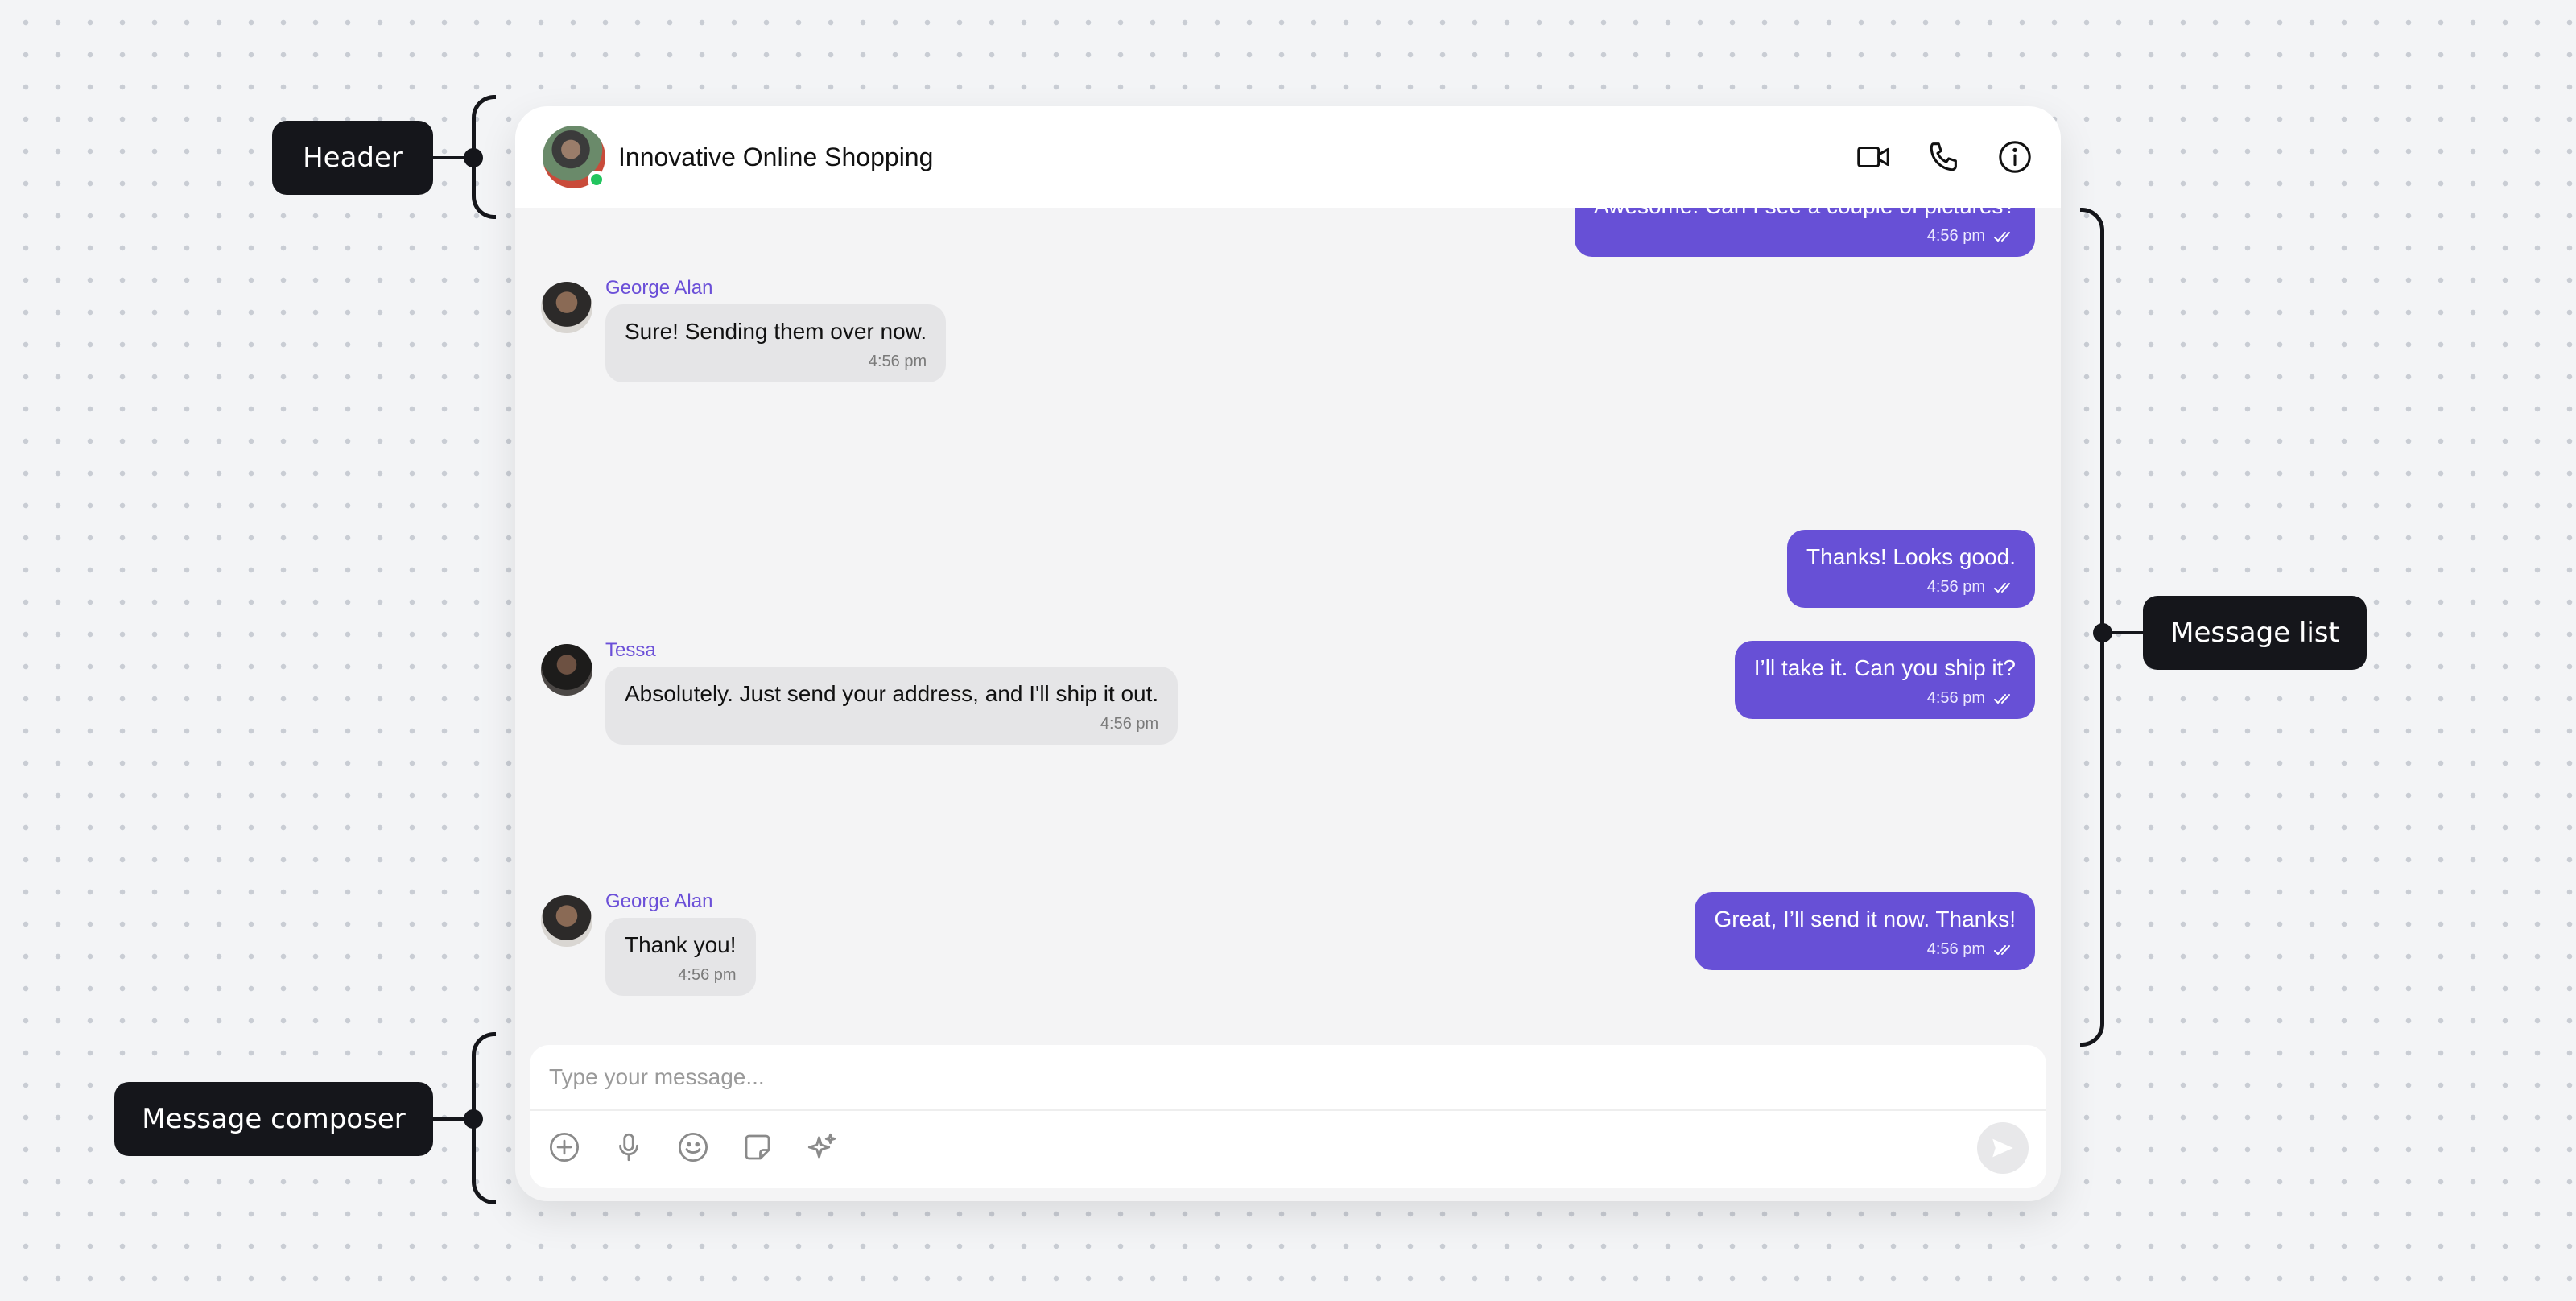  What do you see at coordinates (757, 1147) in the screenshot?
I see `sticker-icon` at bounding box center [757, 1147].